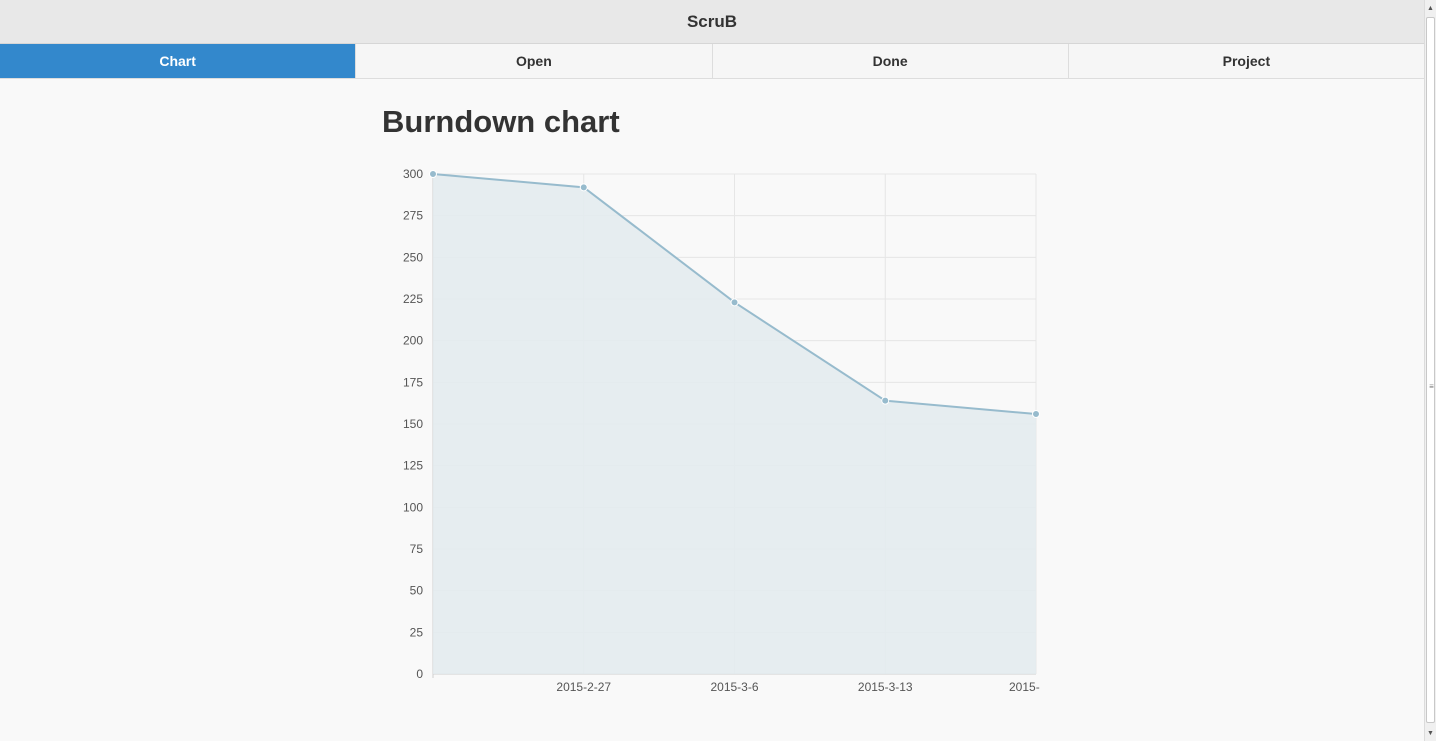 This screenshot has height=741, width=1436. Describe the element at coordinates (413, 174) in the screenshot. I see `y-tick-label: 300` at that location.